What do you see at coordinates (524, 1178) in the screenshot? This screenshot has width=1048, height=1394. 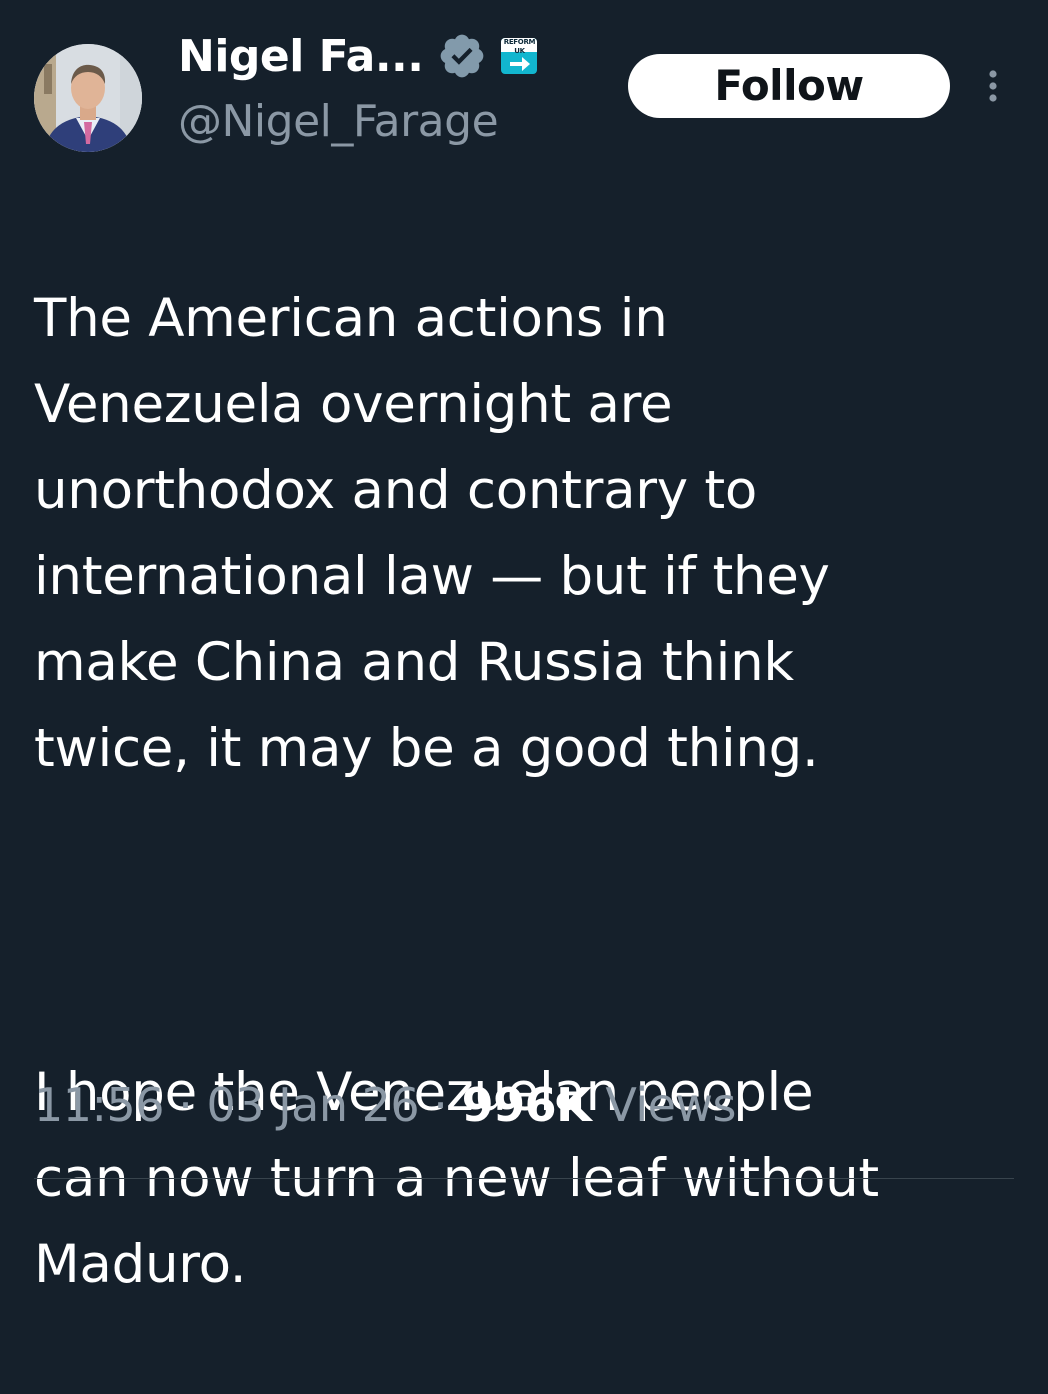 I see `divider` at bounding box center [524, 1178].